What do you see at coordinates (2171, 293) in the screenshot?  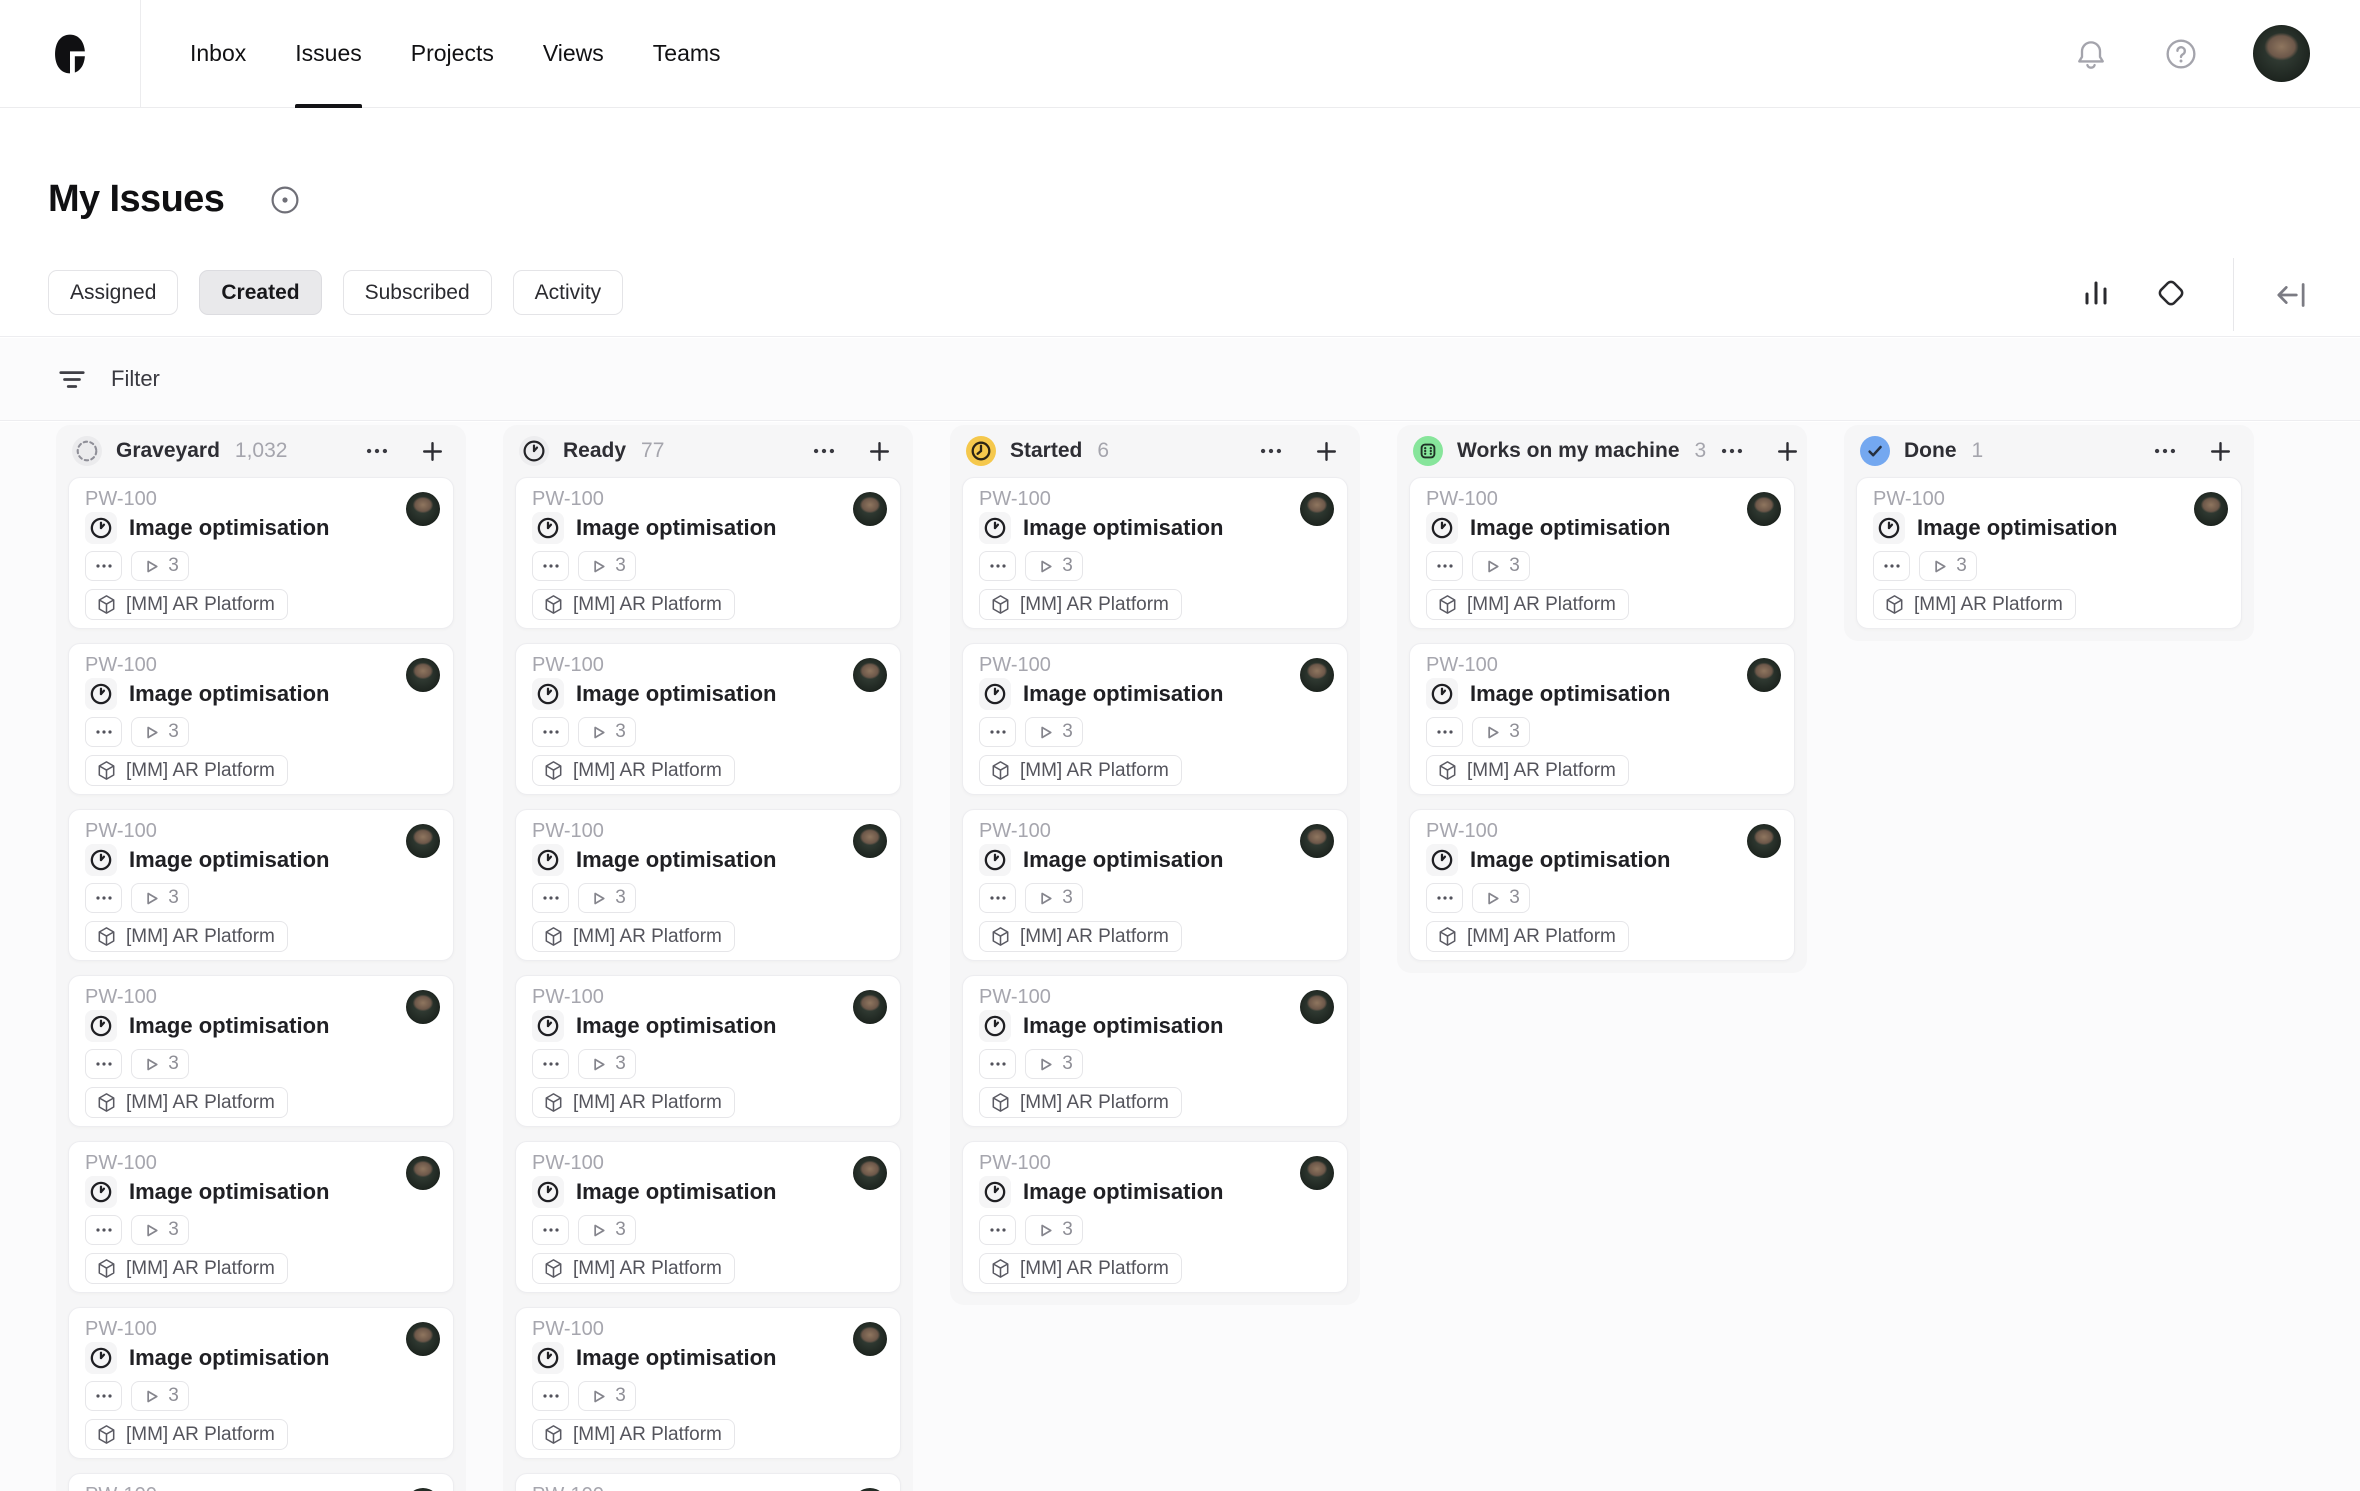 I see `diamond-icon` at bounding box center [2171, 293].